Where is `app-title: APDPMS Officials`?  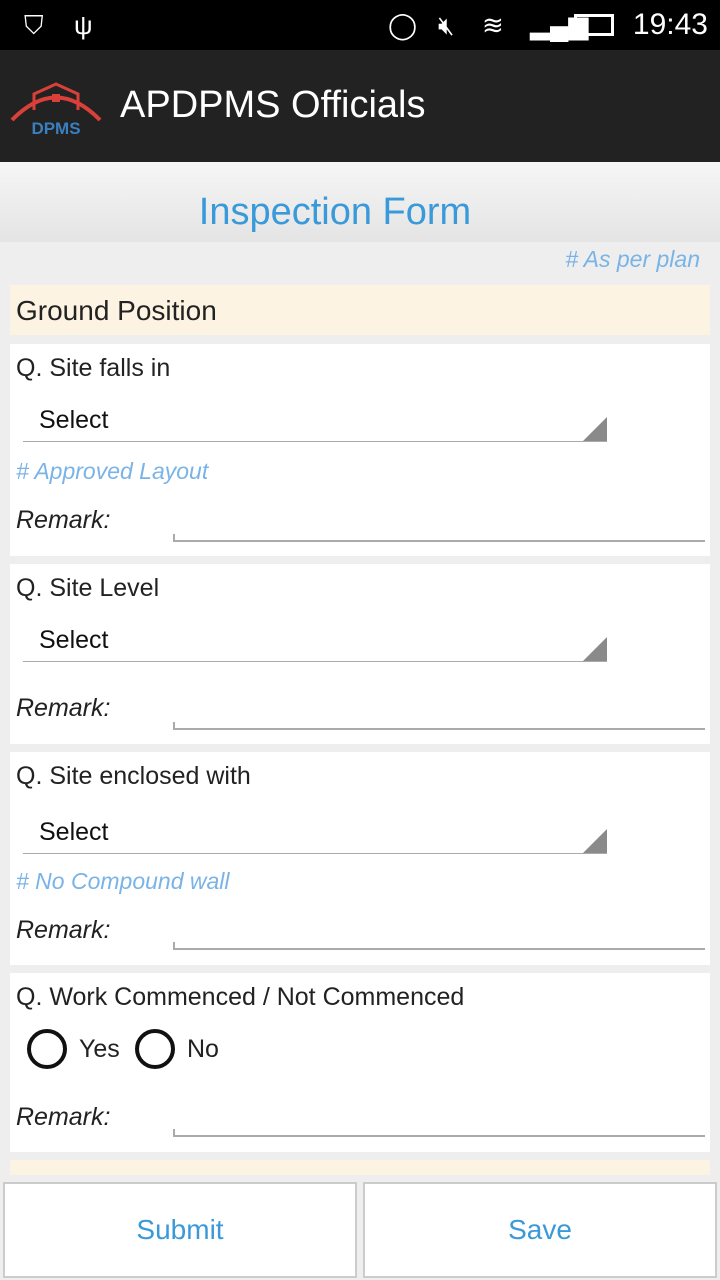
app-title: APDPMS Officials is located at coordinates (273, 105).